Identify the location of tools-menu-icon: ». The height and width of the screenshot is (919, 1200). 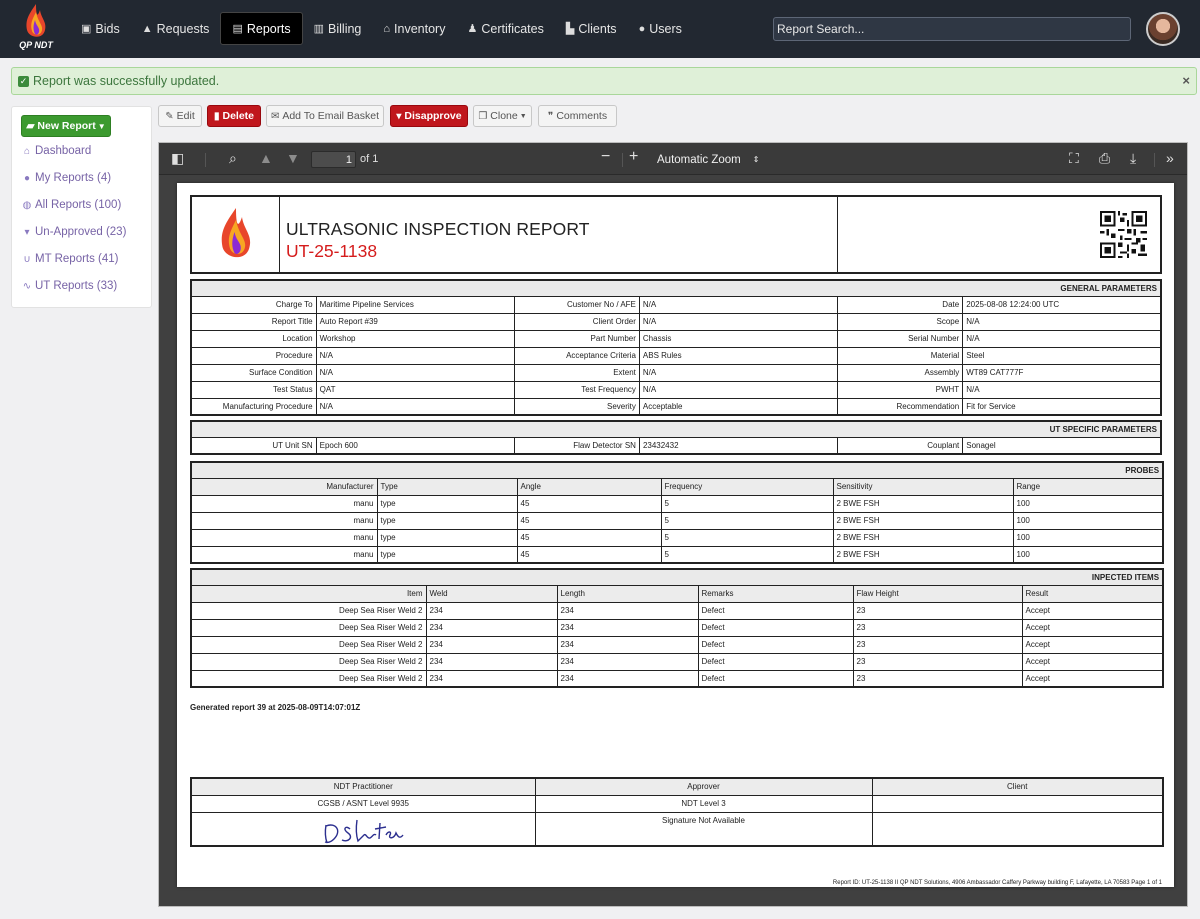
(1170, 158).